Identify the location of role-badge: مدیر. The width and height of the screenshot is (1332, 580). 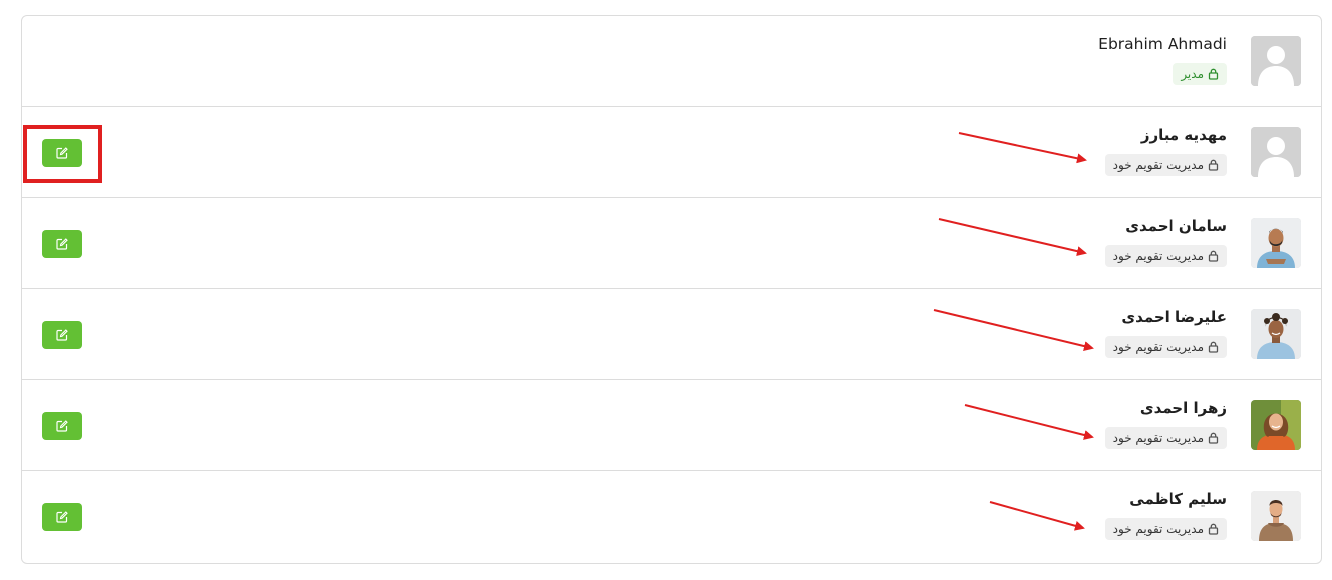
(1200, 74).